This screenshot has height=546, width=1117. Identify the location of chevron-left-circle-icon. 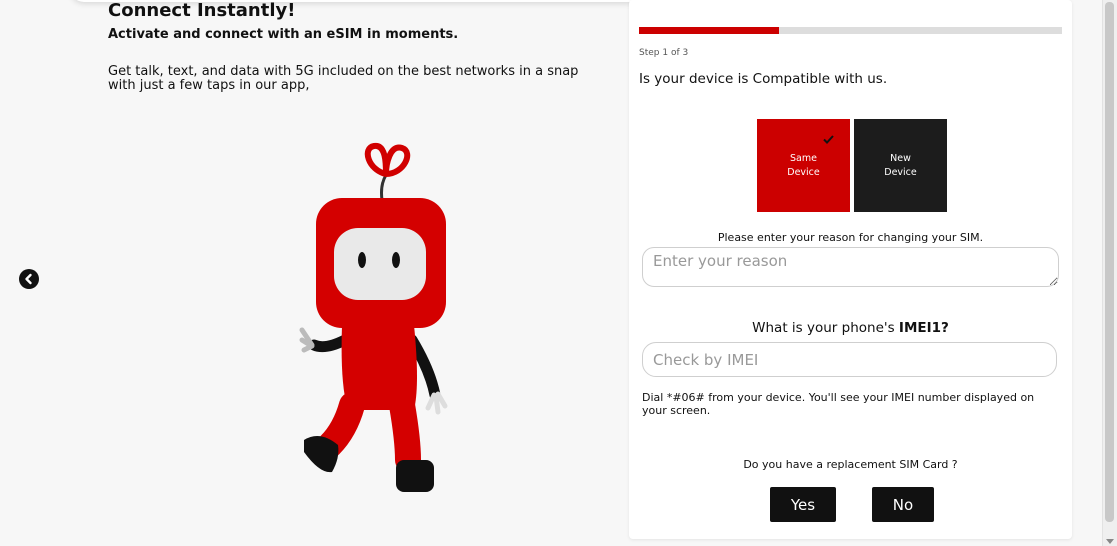
(28, 279).